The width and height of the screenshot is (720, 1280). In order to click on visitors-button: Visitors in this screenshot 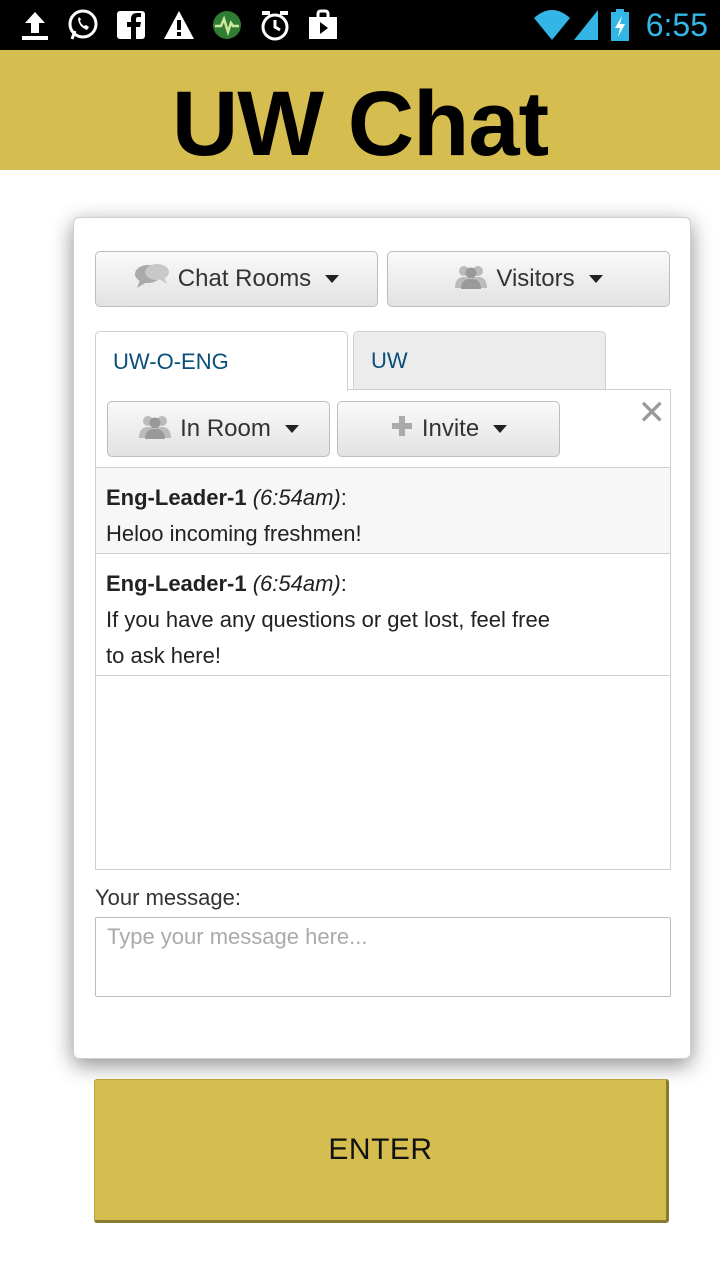, I will do `click(528, 279)`.